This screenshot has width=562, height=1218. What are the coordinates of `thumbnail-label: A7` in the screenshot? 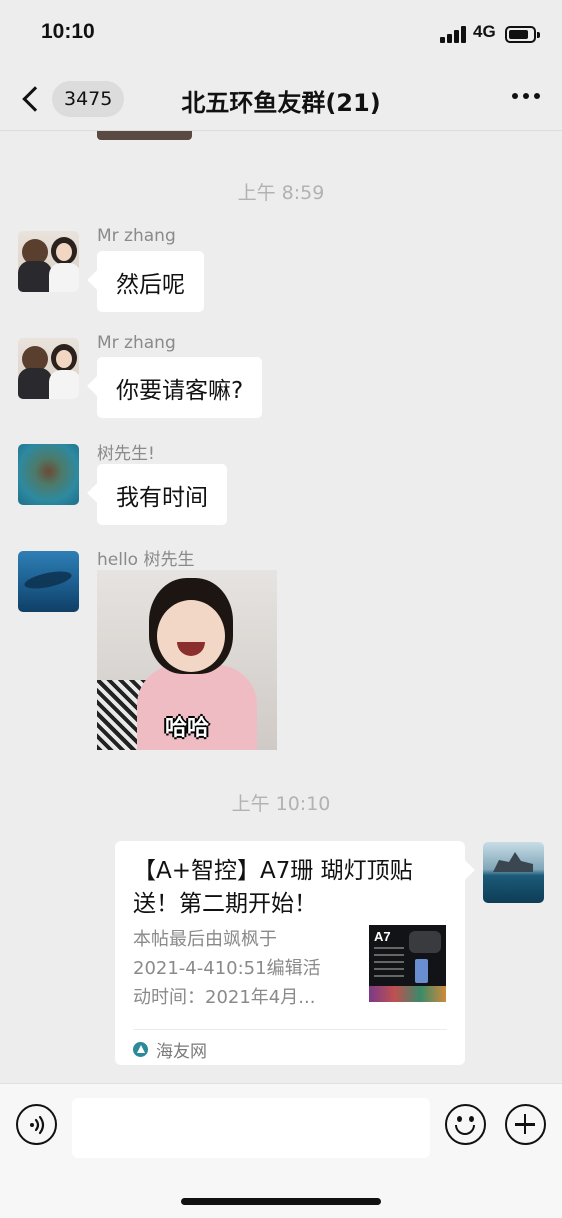 It's located at (382, 936).